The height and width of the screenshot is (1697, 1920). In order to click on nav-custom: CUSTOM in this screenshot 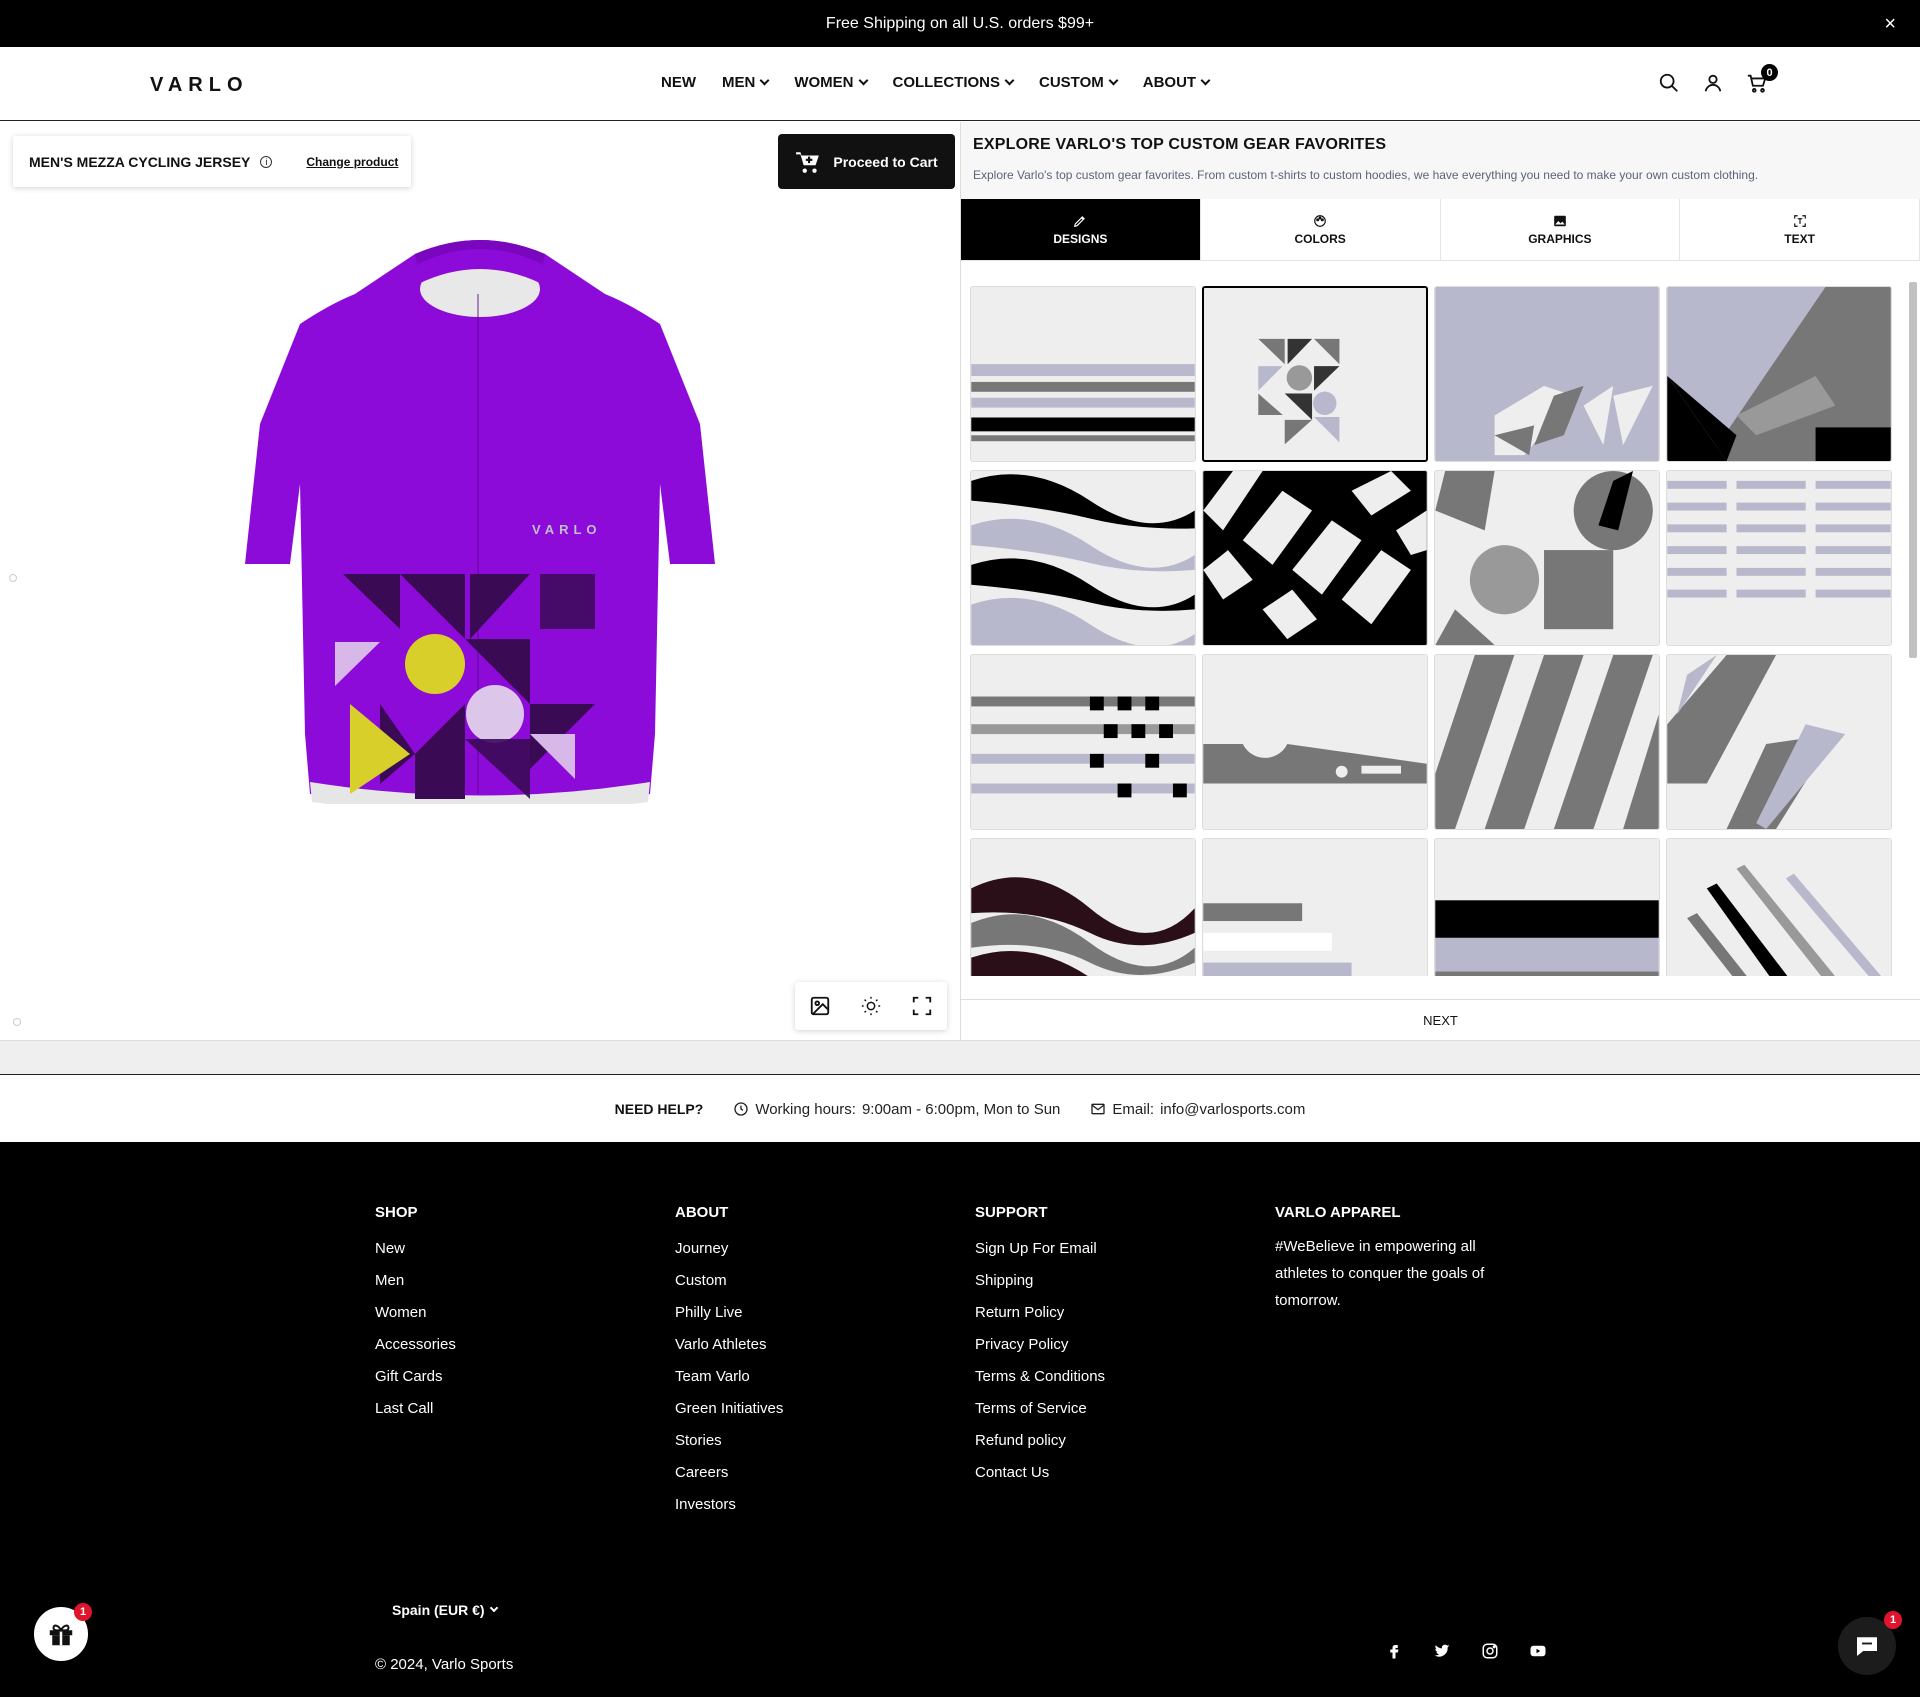, I will do `click(1079, 82)`.